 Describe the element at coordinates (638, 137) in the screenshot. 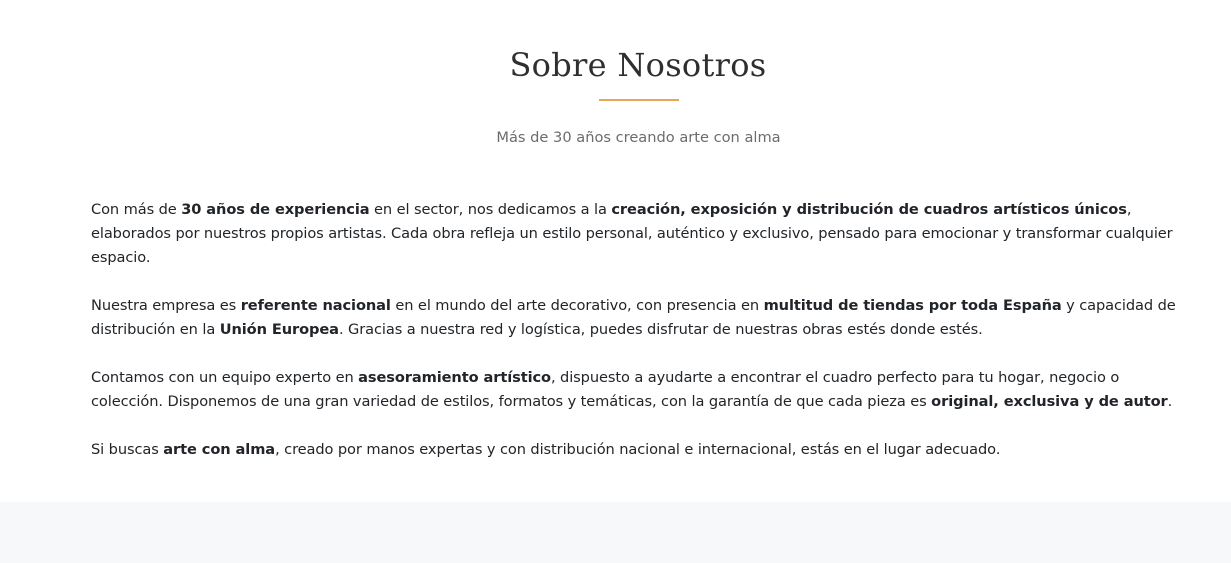

I see `section-subtitle: Más de 30 años creando arte con alma` at that location.